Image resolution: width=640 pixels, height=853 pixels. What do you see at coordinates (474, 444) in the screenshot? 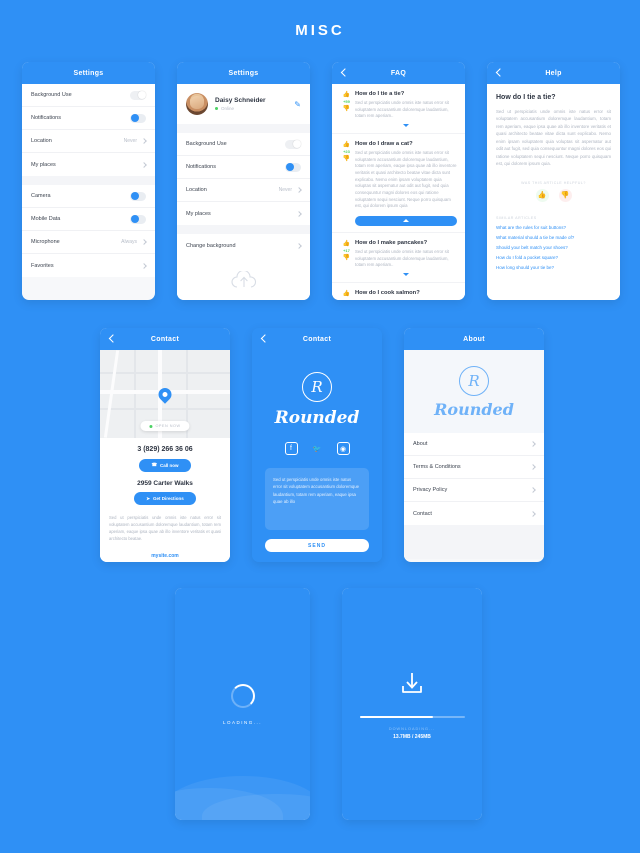
I see `about-item-about: About` at bounding box center [474, 444].